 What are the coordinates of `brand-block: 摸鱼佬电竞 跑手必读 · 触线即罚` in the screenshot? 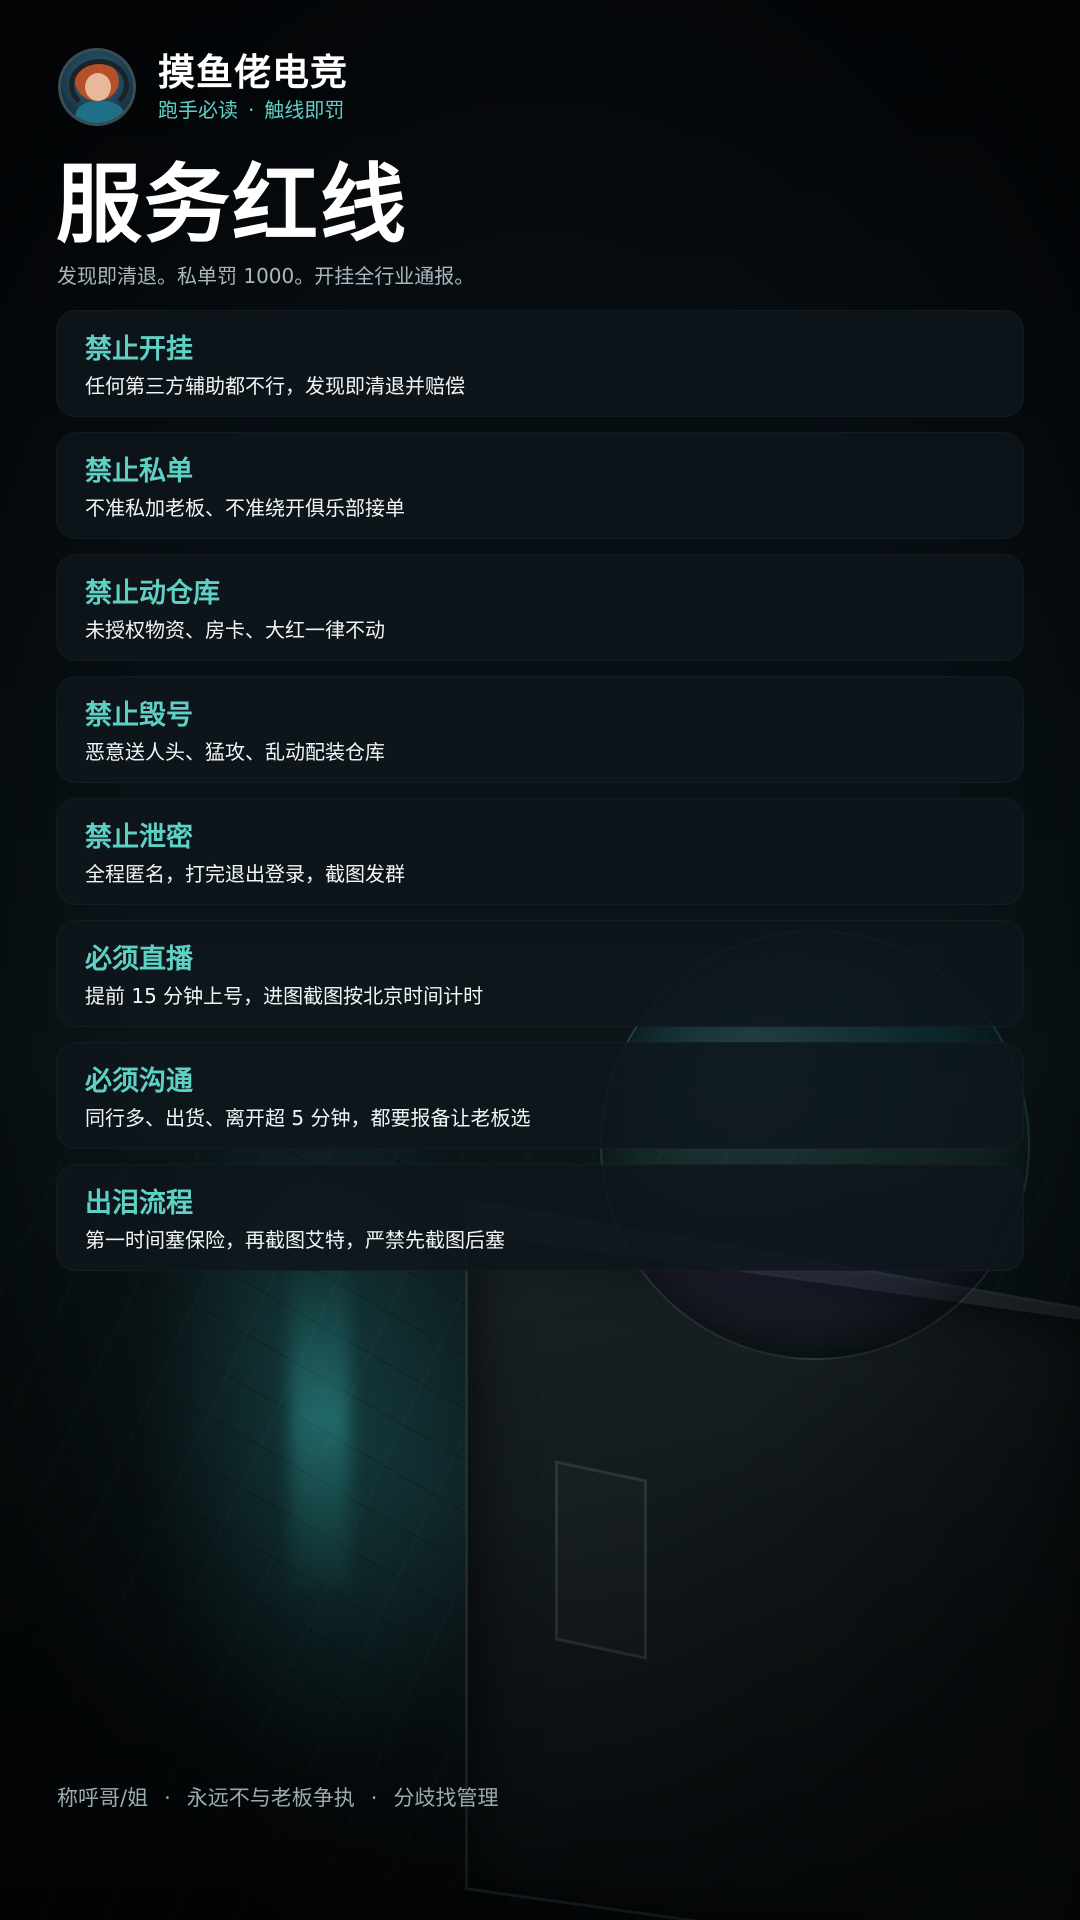 It's located at (253, 87).